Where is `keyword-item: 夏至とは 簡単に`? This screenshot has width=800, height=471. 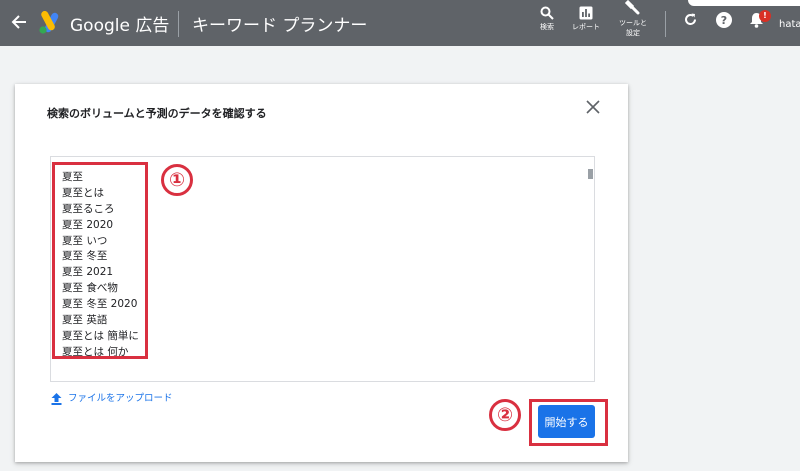
keyword-item: 夏至とは 簡単に is located at coordinates (100, 335).